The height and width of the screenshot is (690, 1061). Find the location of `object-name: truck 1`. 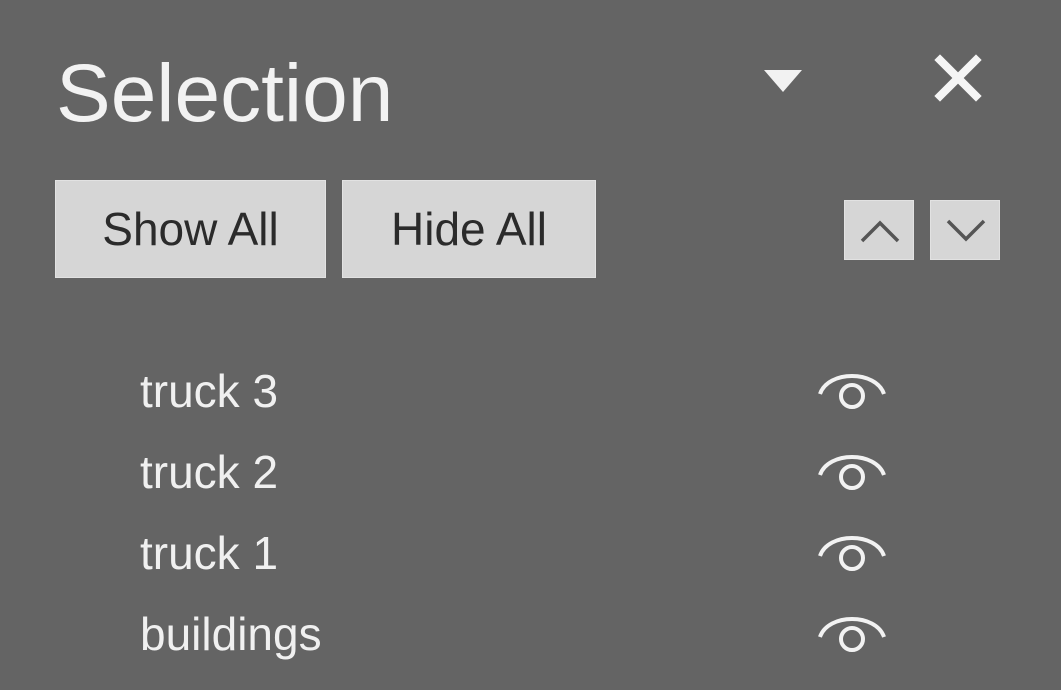

object-name: truck 1 is located at coordinates (209, 553).